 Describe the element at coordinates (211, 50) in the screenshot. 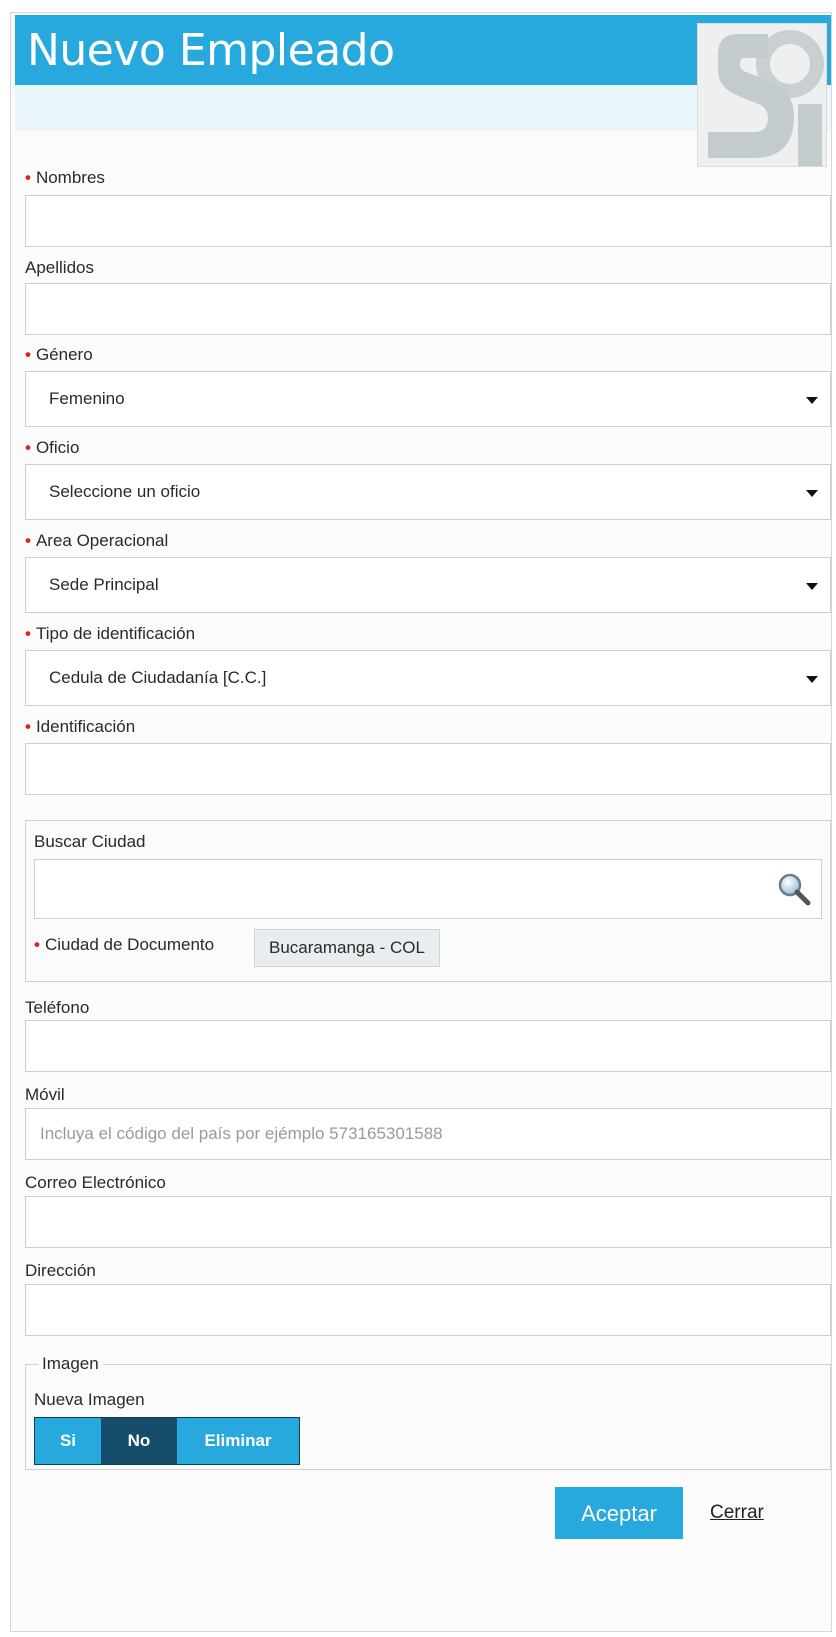

I see `dialog-title: Nuevo Empleado` at that location.